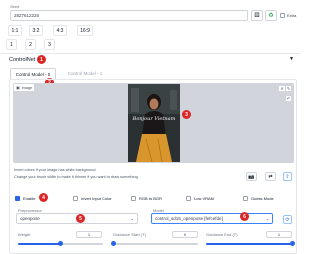 The image size is (320, 254). Describe the element at coordinates (150, 53) in the screenshot. I see `divider` at that location.